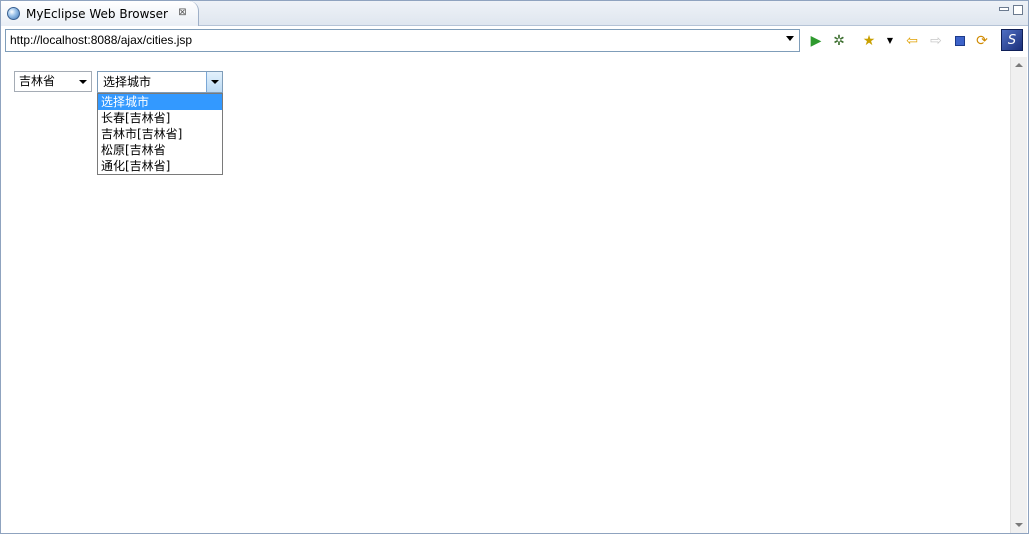 This screenshot has height=534, width=1029. I want to click on globe-icon, so click(13, 13).